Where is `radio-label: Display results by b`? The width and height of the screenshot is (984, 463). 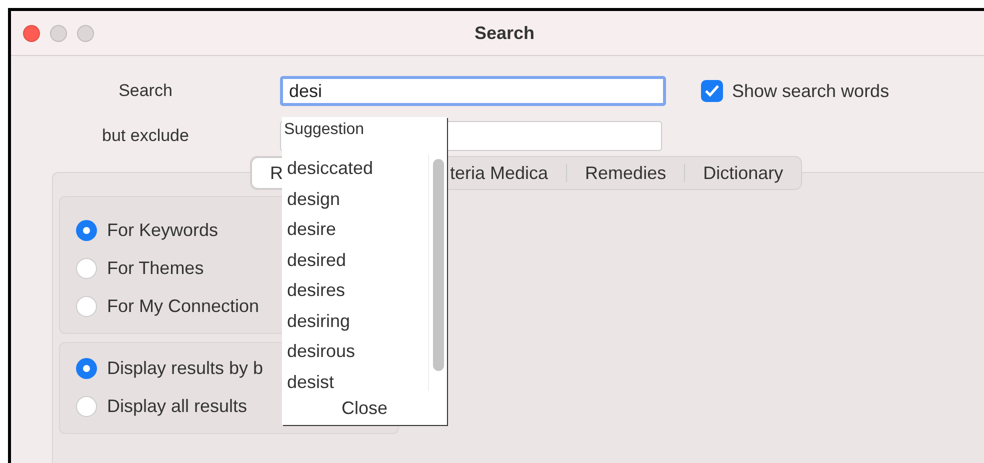 radio-label: Display results by b is located at coordinates (185, 368).